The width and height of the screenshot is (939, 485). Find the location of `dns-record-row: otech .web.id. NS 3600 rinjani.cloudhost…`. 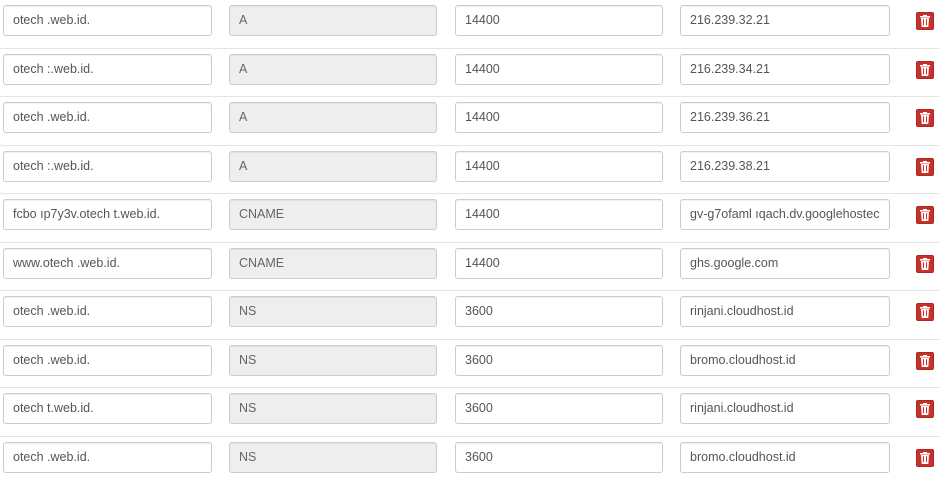

dns-record-row: otech .web.id. NS 3600 rinjani.cloudhost… is located at coordinates (469, 315).